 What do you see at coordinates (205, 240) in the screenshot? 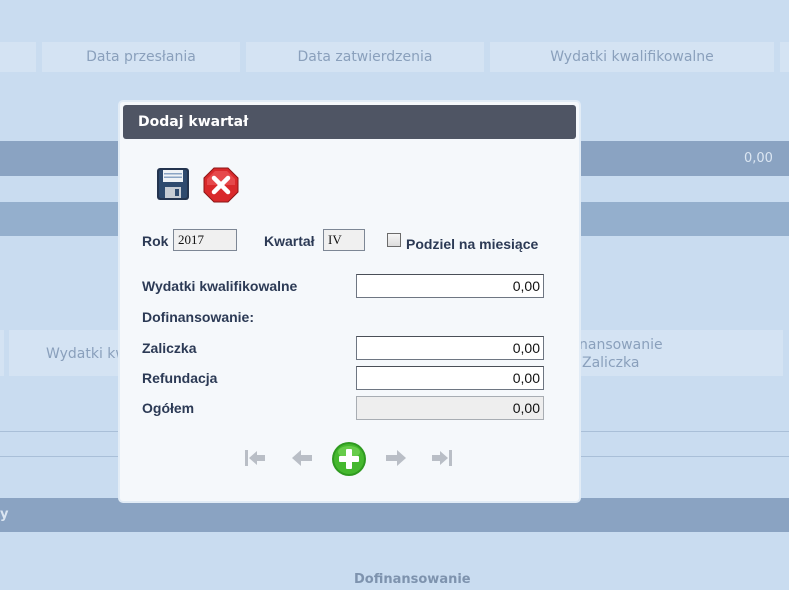
I see `rok-input: 2017` at bounding box center [205, 240].